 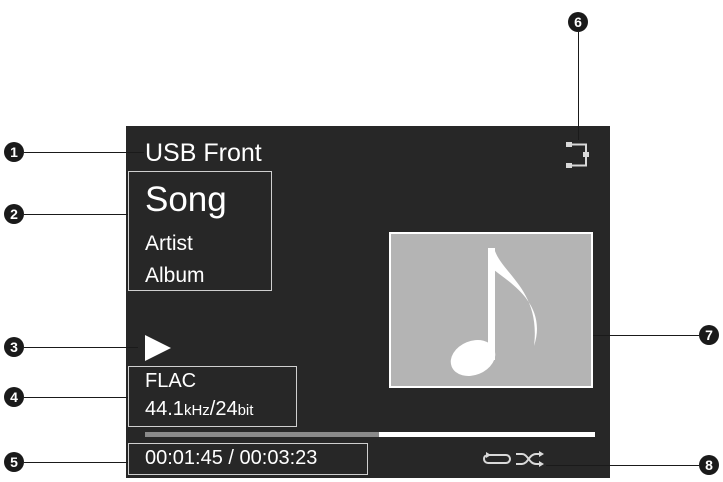 What do you see at coordinates (184, 458) in the screenshot?
I see `elapsed-time: 00:01:45` at bounding box center [184, 458].